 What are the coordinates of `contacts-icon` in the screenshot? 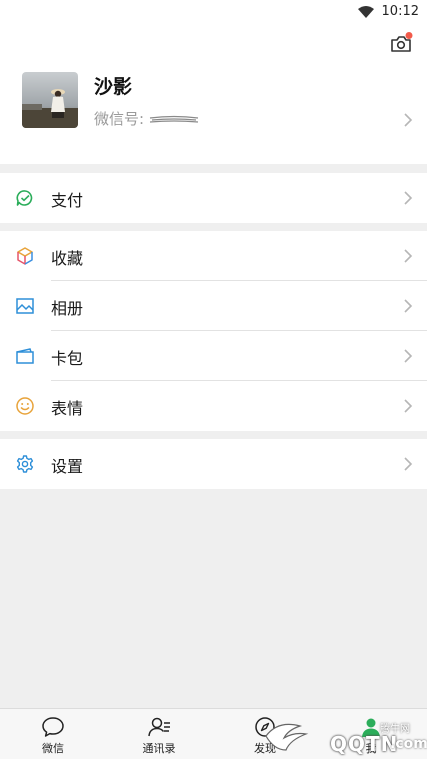 It's located at (159, 727).